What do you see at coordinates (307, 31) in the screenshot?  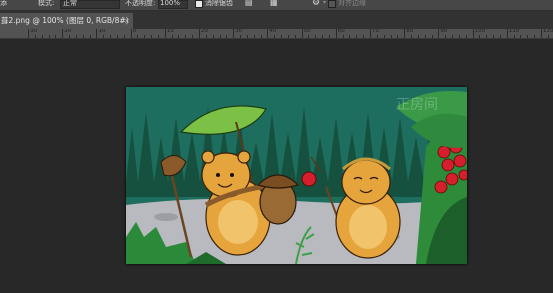 I see `ruler-label: 50` at bounding box center [307, 31].